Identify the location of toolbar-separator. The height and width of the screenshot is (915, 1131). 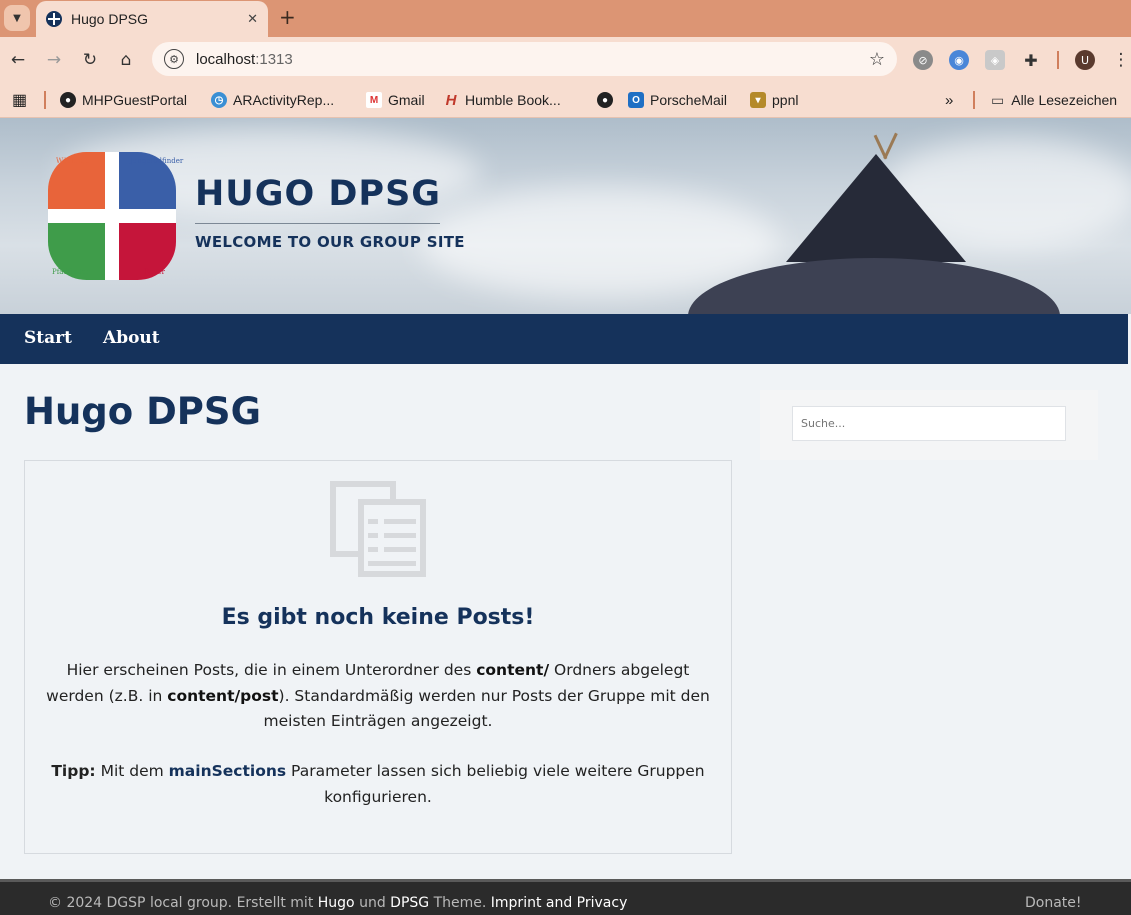
(1058, 60).